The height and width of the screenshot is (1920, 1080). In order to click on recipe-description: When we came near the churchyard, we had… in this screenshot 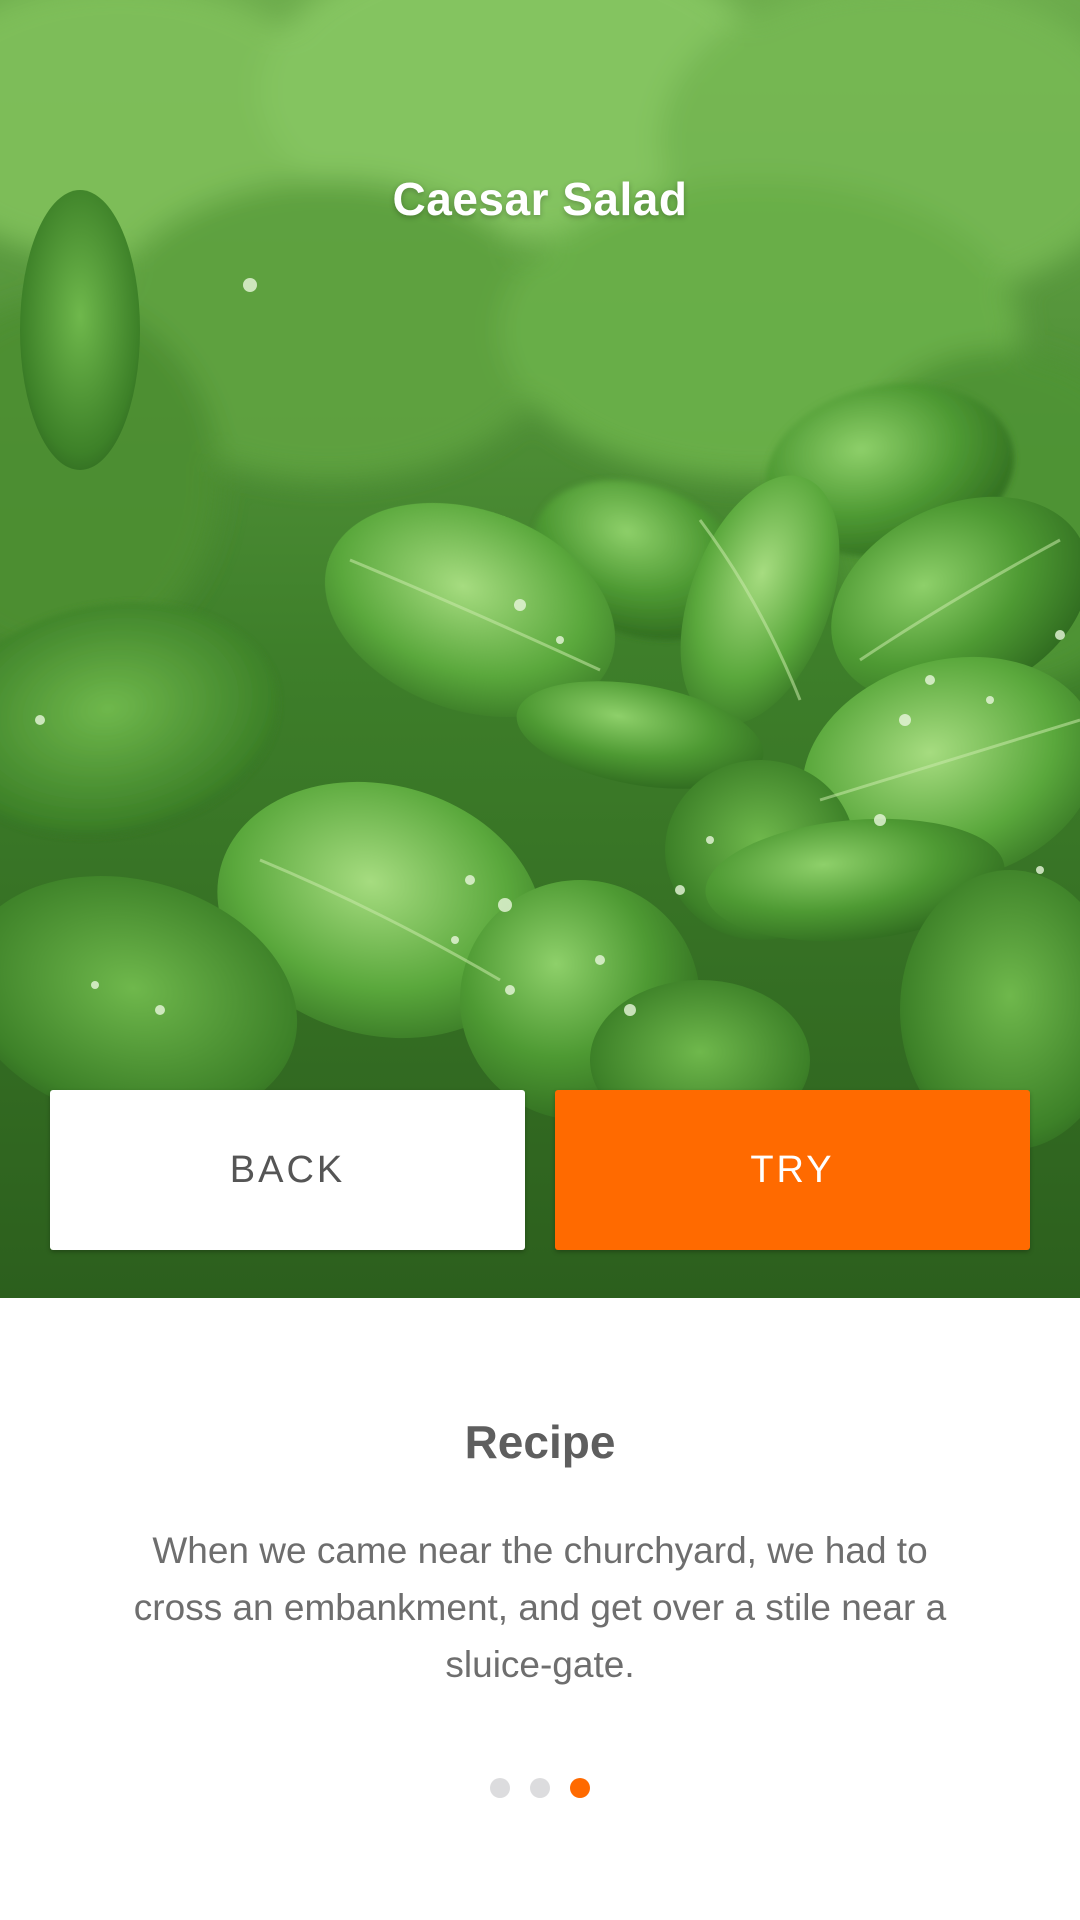, I will do `click(540, 1607)`.